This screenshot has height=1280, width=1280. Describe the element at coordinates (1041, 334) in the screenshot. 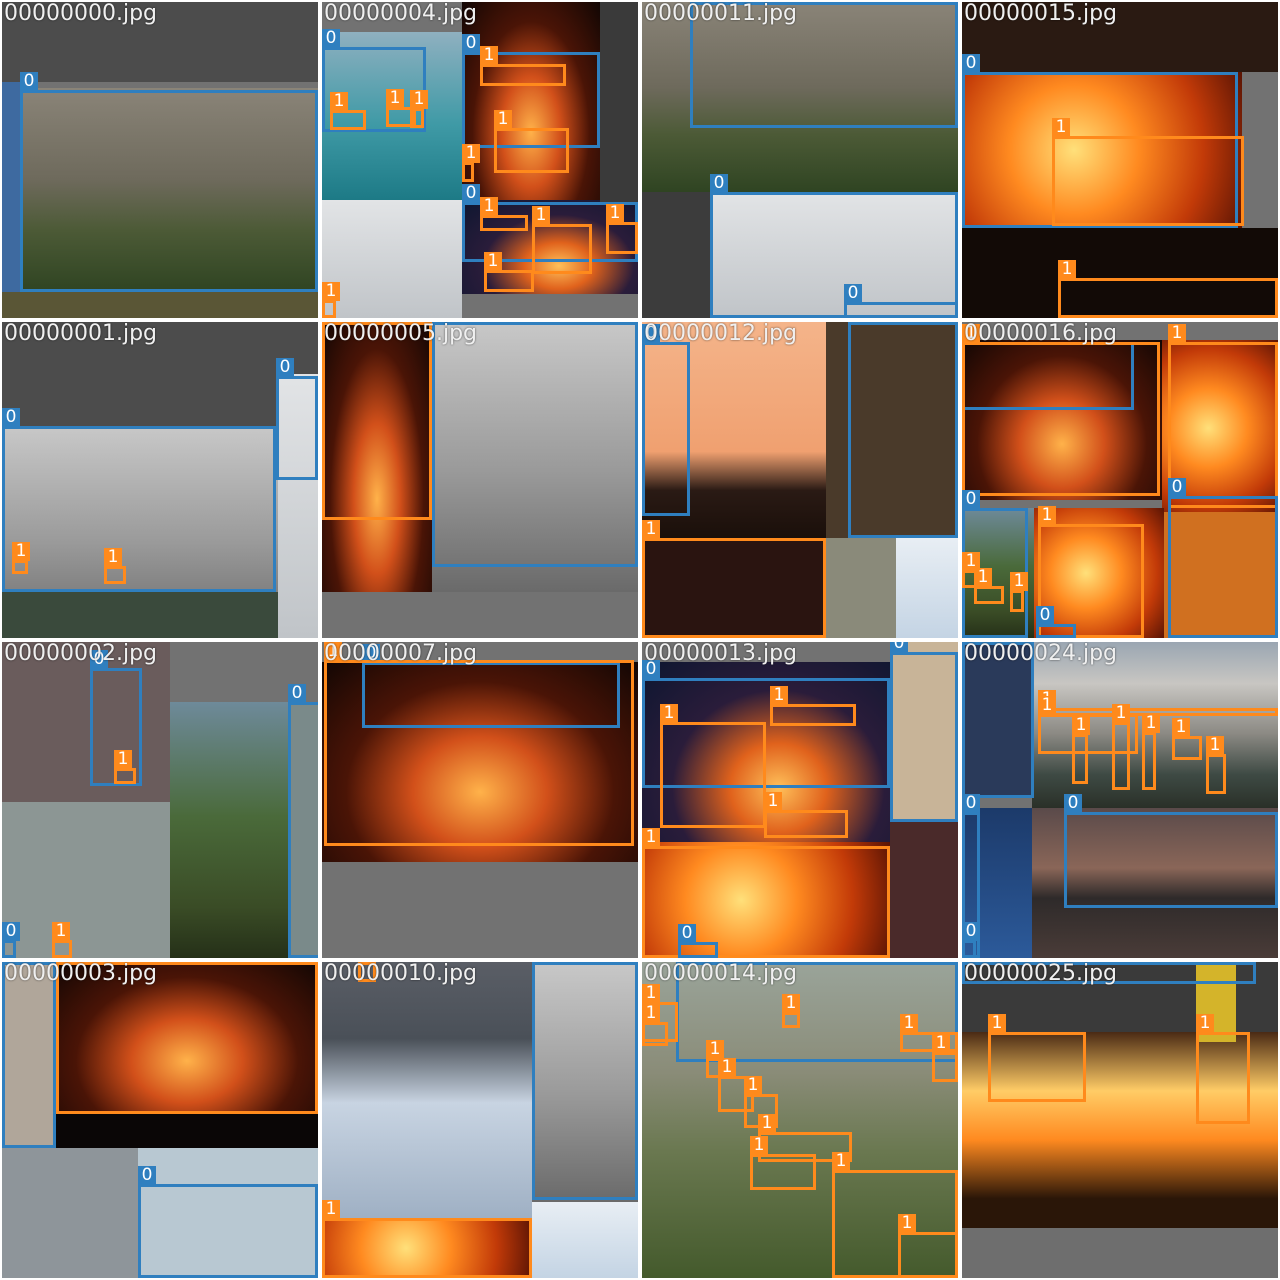

I see `tile-filename: 00000016.jpg` at that location.